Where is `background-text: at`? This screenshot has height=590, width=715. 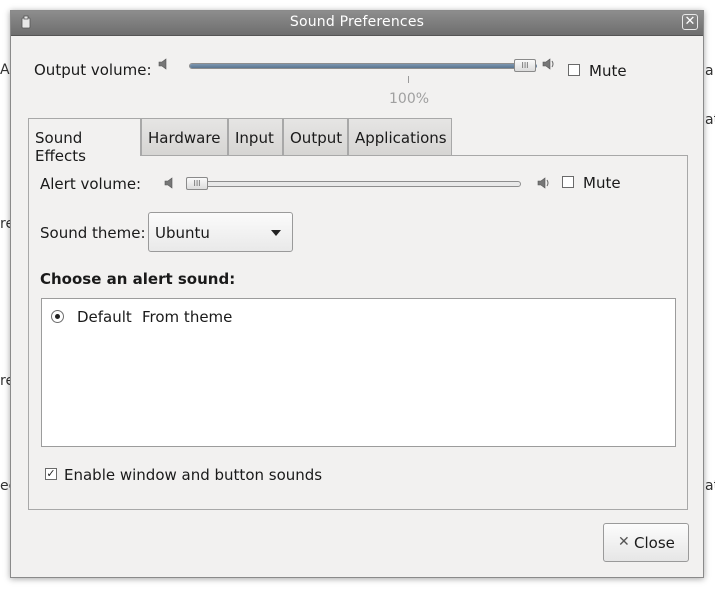 background-text: at is located at coordinates (710, 120).